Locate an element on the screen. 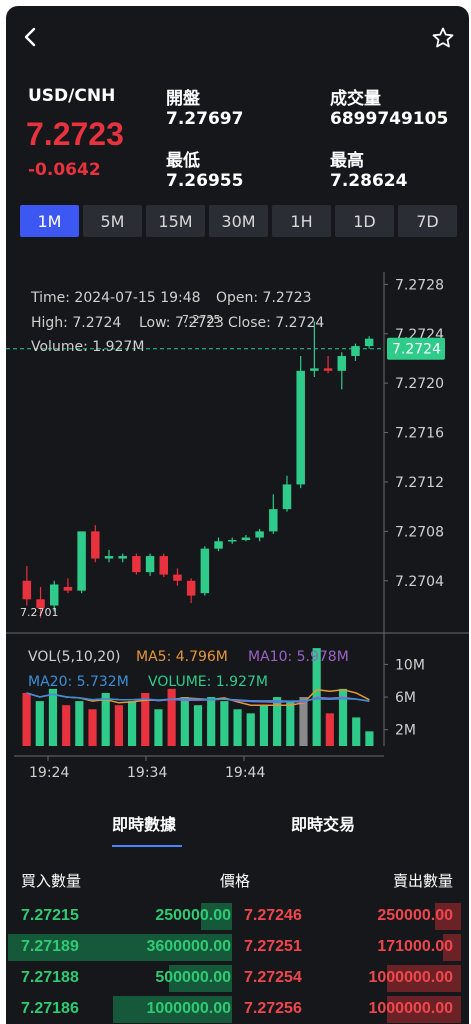 The image size is (471, 1024). tab-1m: 1M is located at coordinates (49, 221).